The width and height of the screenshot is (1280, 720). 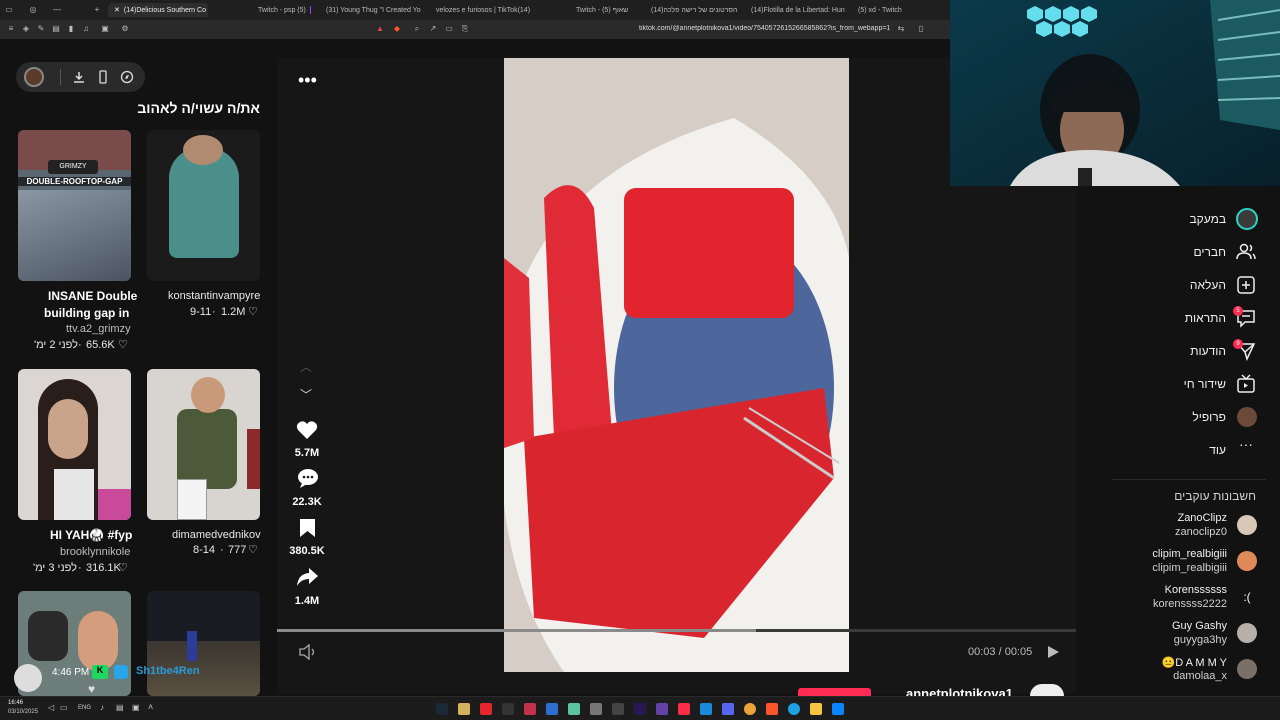 I want to click on tray-icon: ▤, so click(x=120, y=707).